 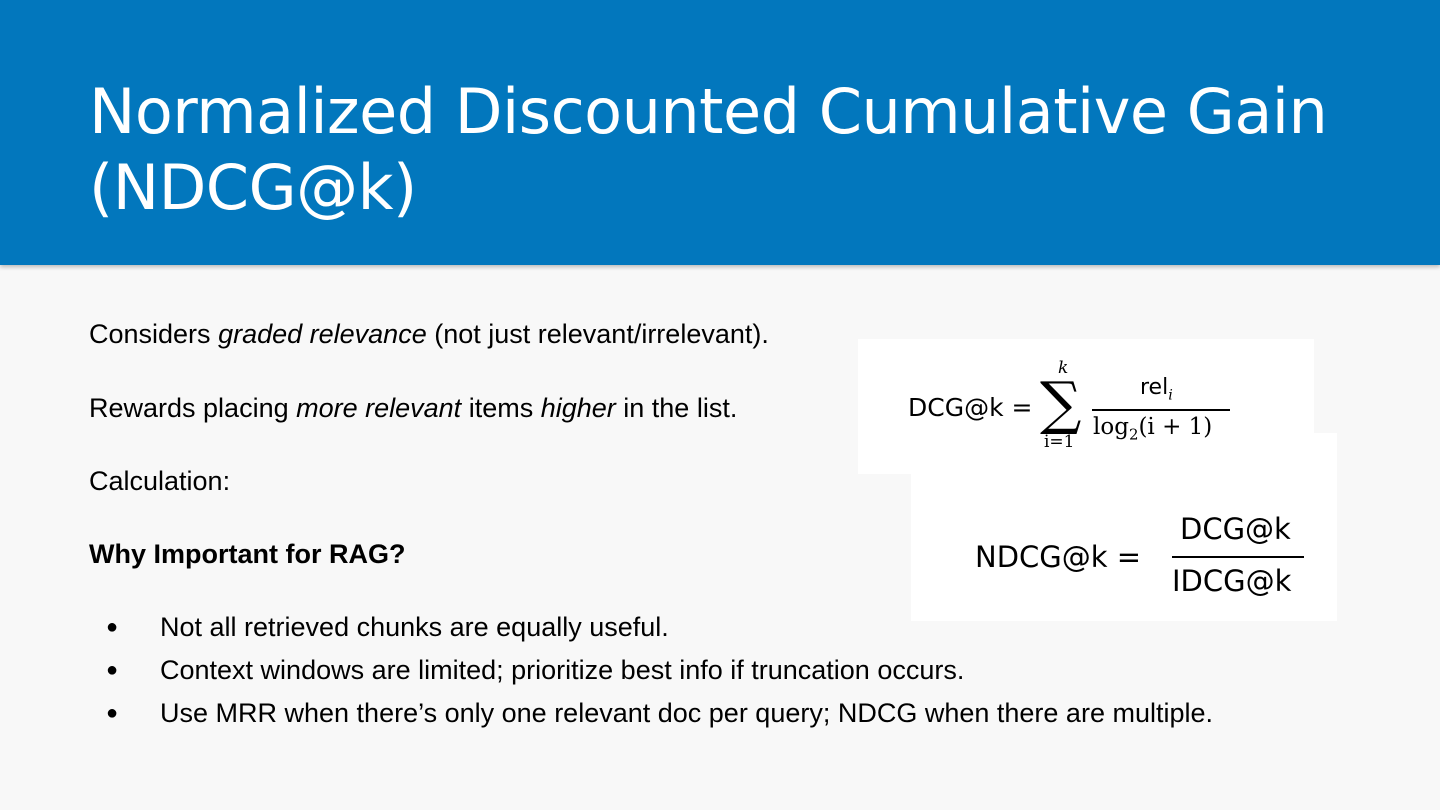 I want to click on dcg-den-log: log, so click(x=1111, y=427).